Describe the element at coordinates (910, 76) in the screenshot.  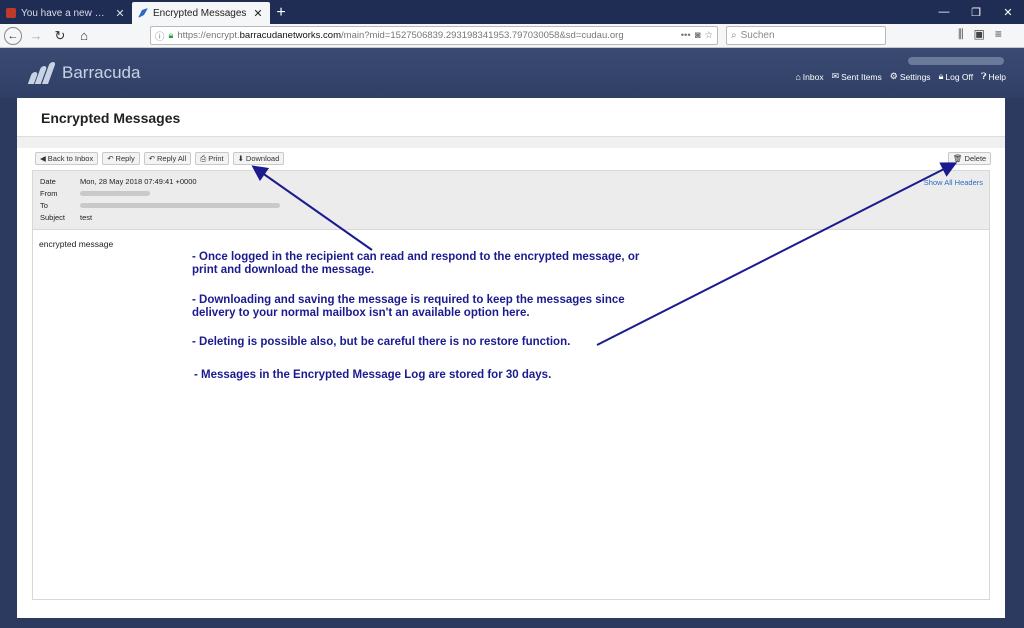
I see `nav-settings: ⚙ Settings` at that location.